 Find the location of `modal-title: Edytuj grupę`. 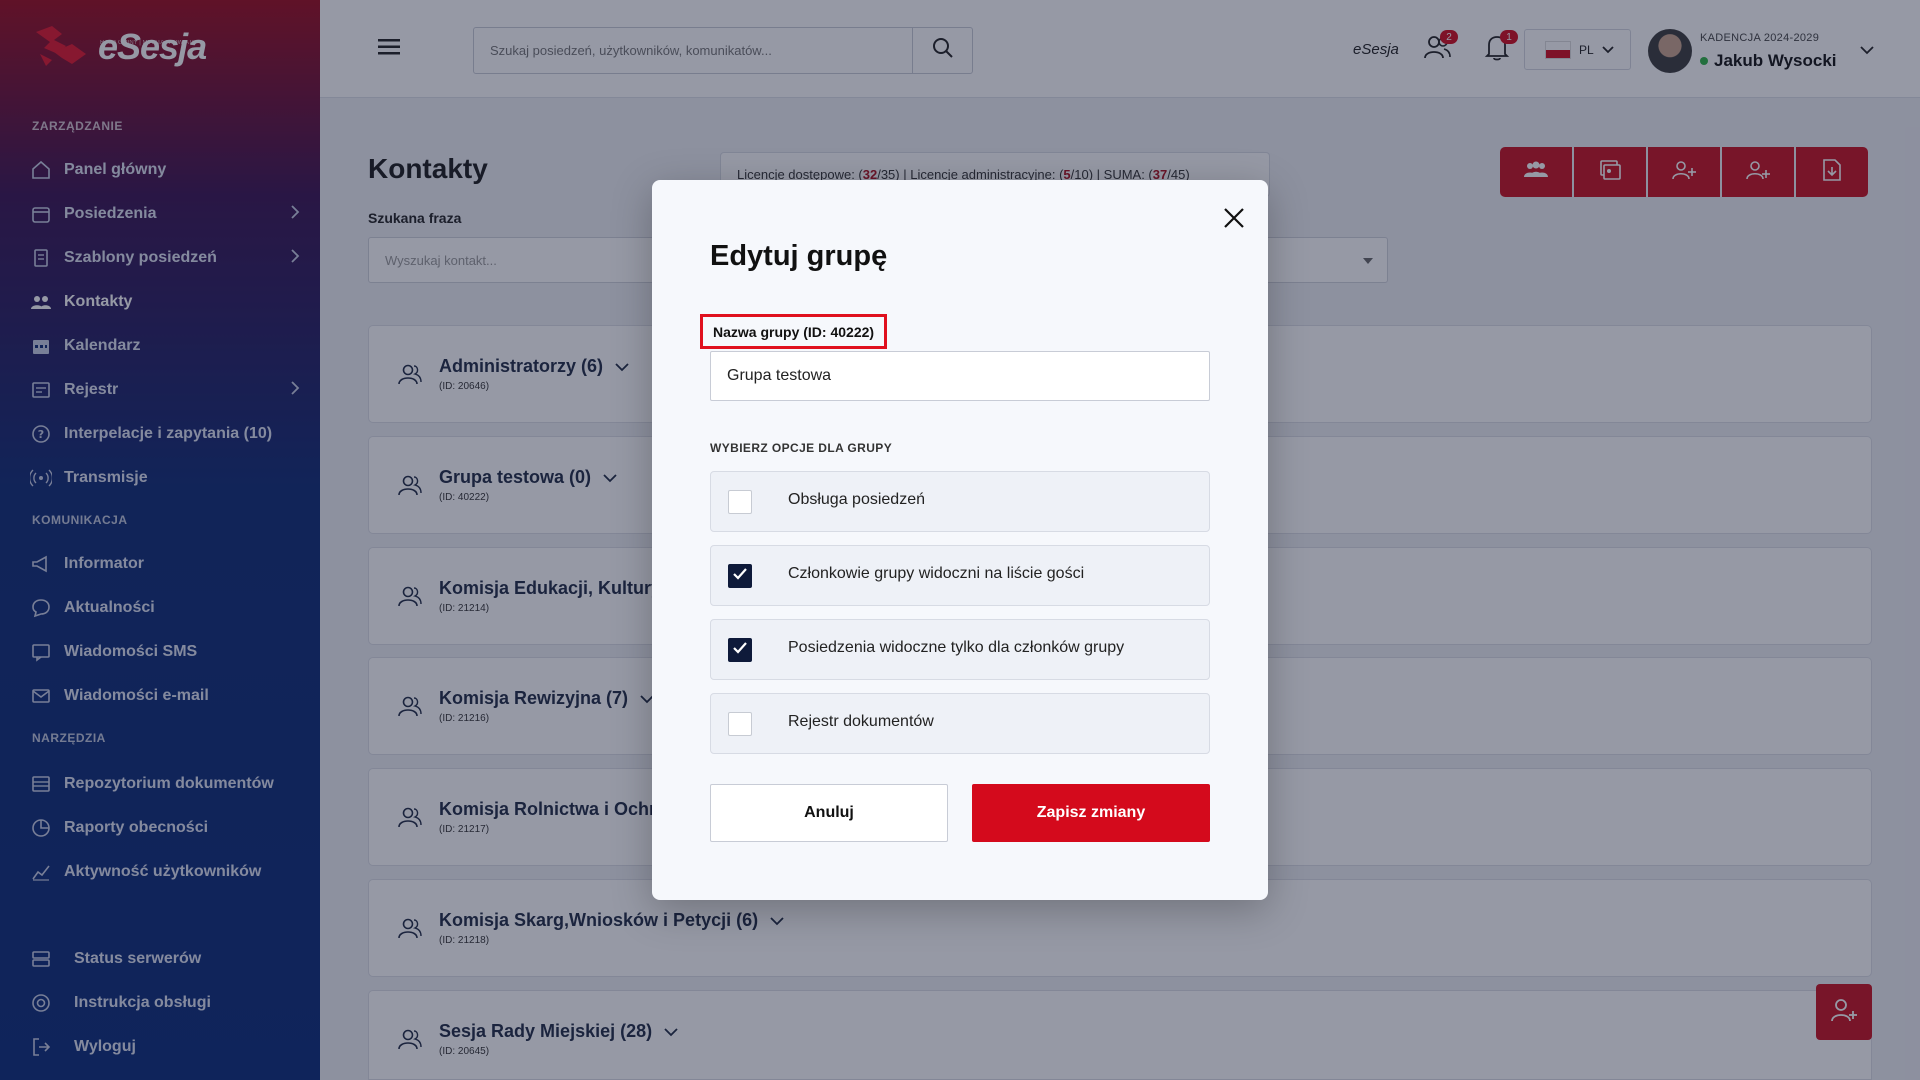

modal-title: Edytuj grupę is located at coordinates (799, 256).